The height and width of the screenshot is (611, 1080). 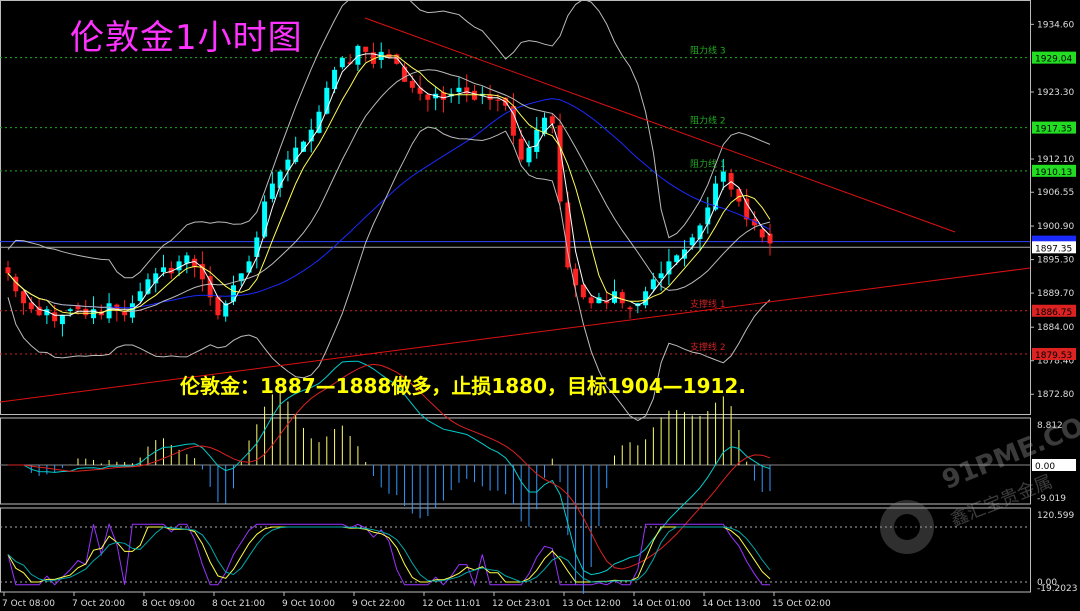 I want to click on level-badge-value: 1886.75, so click(x=1053, y=313).